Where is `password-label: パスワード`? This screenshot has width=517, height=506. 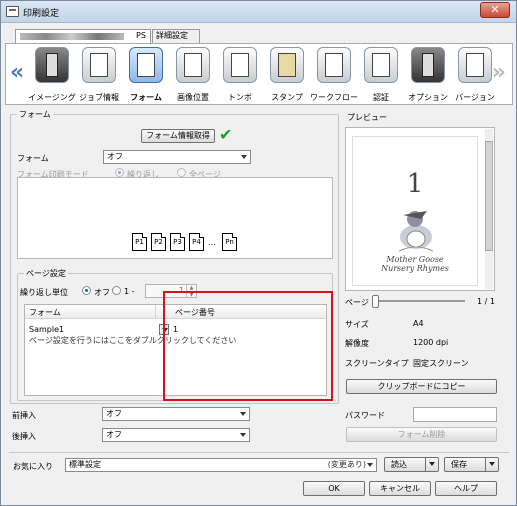 password-label: パスワード is located at coordinates (365, 415).